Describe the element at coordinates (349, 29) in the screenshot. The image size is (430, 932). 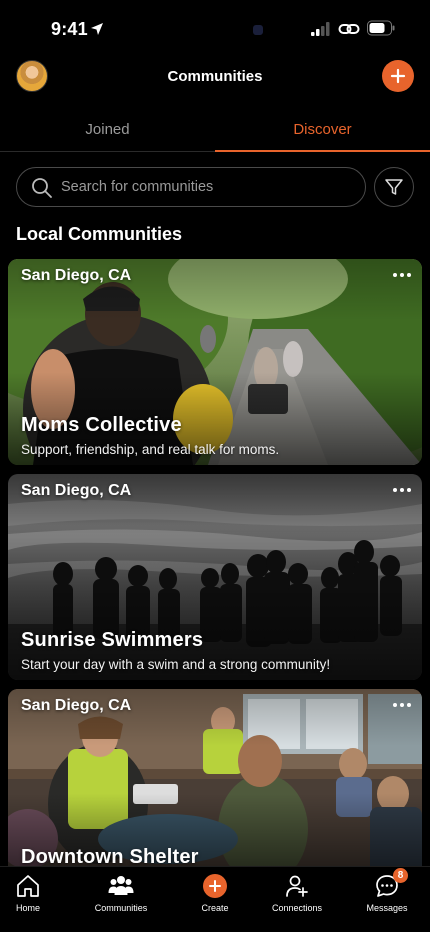
I see `link-icon` at that location.